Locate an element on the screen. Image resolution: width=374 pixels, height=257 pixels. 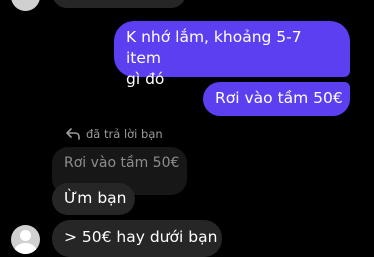
avatar-partial is located at coordinates (25, 5).